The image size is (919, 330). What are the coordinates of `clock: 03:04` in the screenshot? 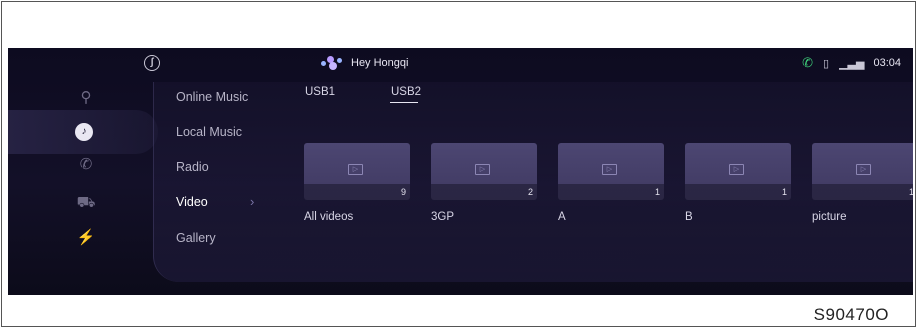 It's located at (887, 63).